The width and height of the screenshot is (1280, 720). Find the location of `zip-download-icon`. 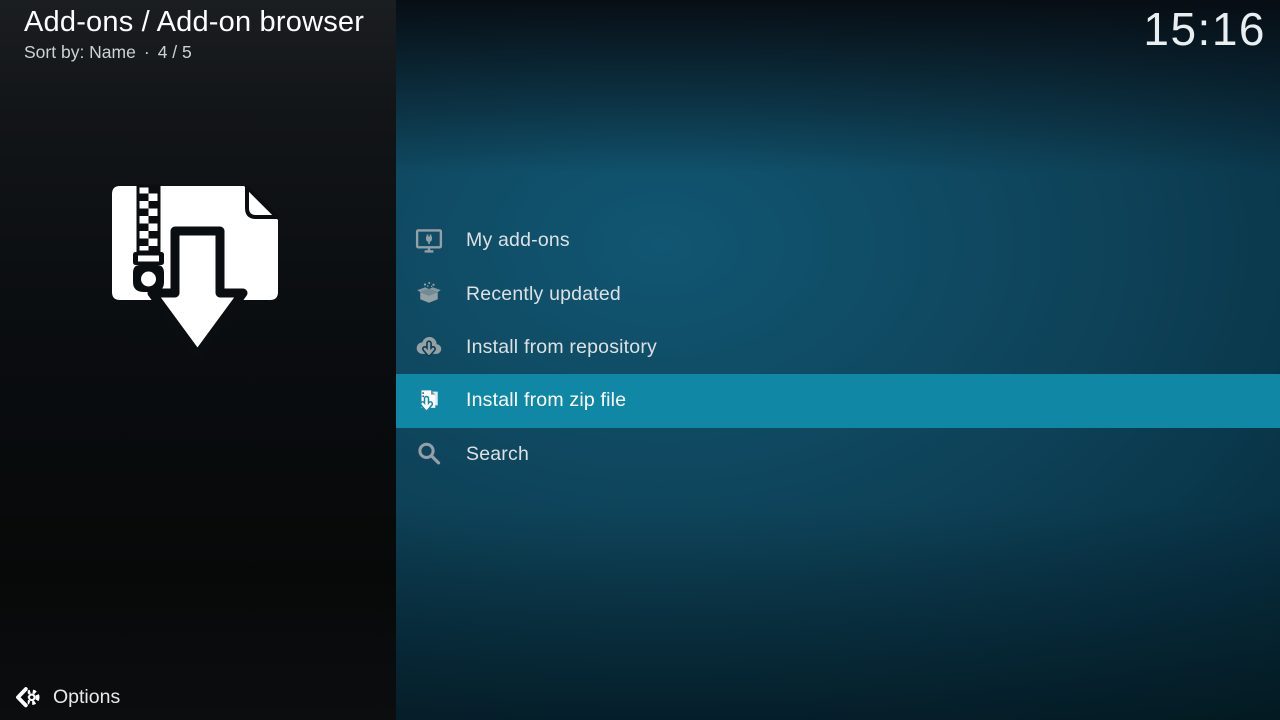

zip-download-icon is located at coordinates (429, 401).